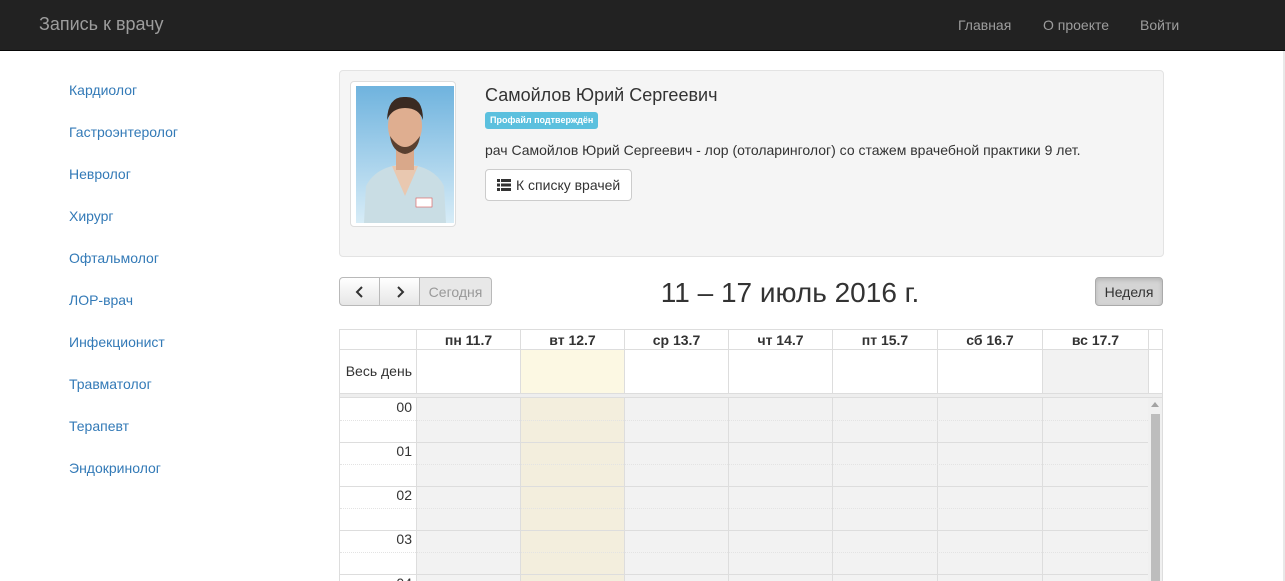  I want to click on day-header-fri: пт 15.7, so click(884, 340).